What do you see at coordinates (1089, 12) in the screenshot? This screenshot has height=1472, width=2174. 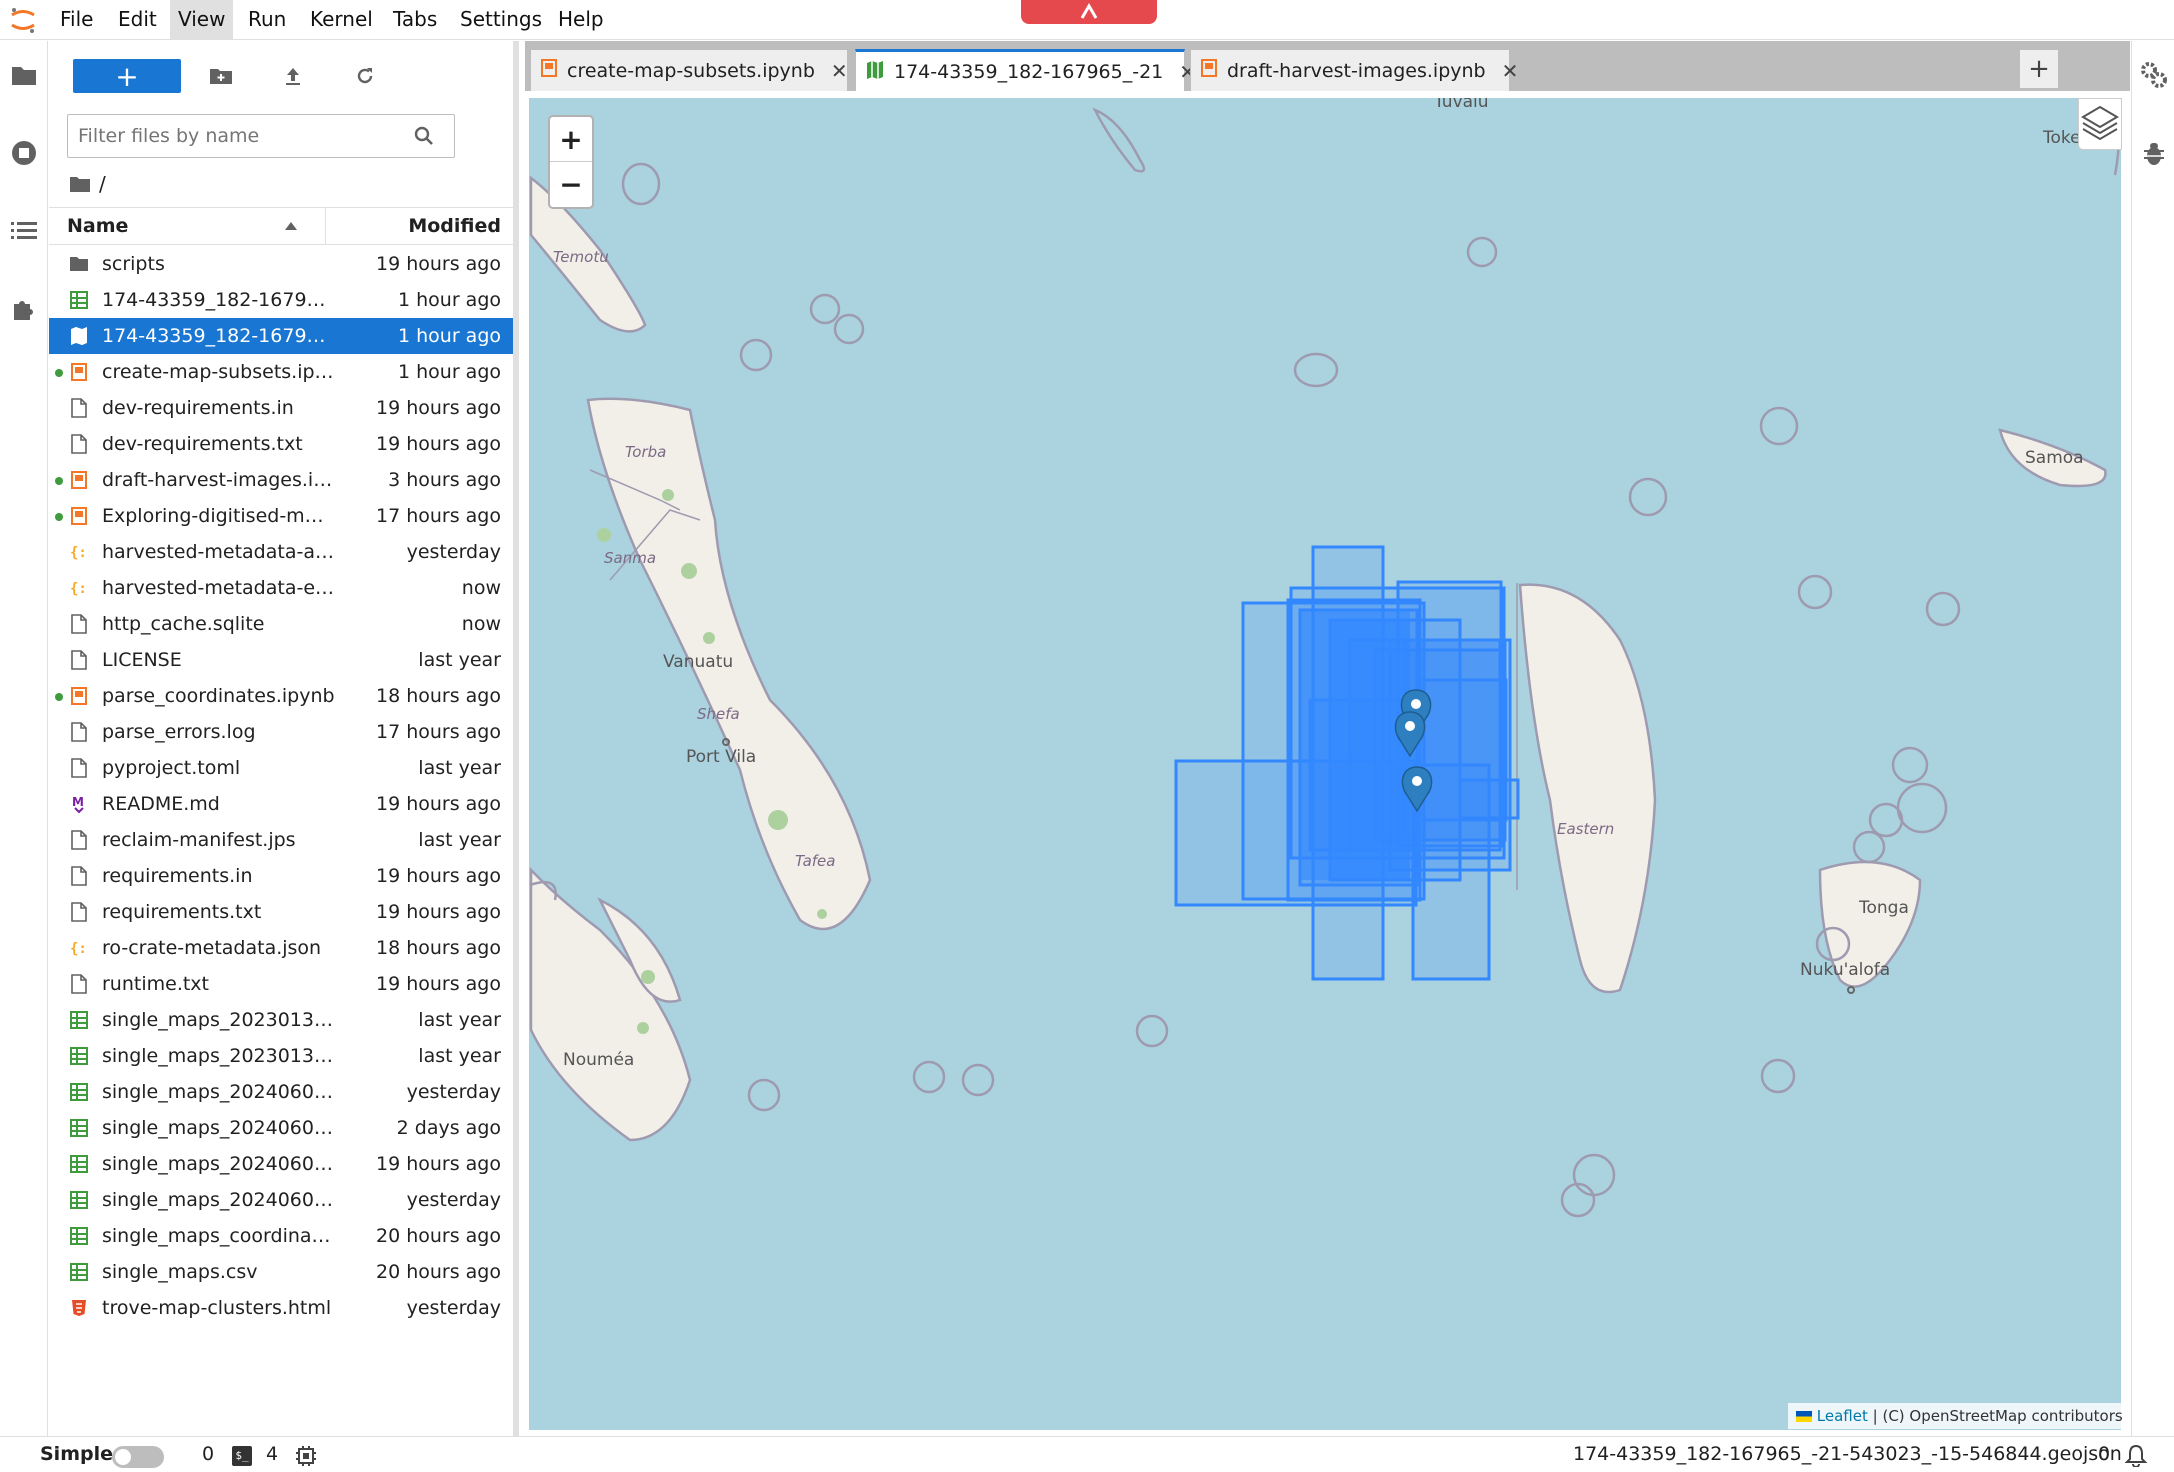 I see `binder-indicator-button` at bounding box center [1089, 12].